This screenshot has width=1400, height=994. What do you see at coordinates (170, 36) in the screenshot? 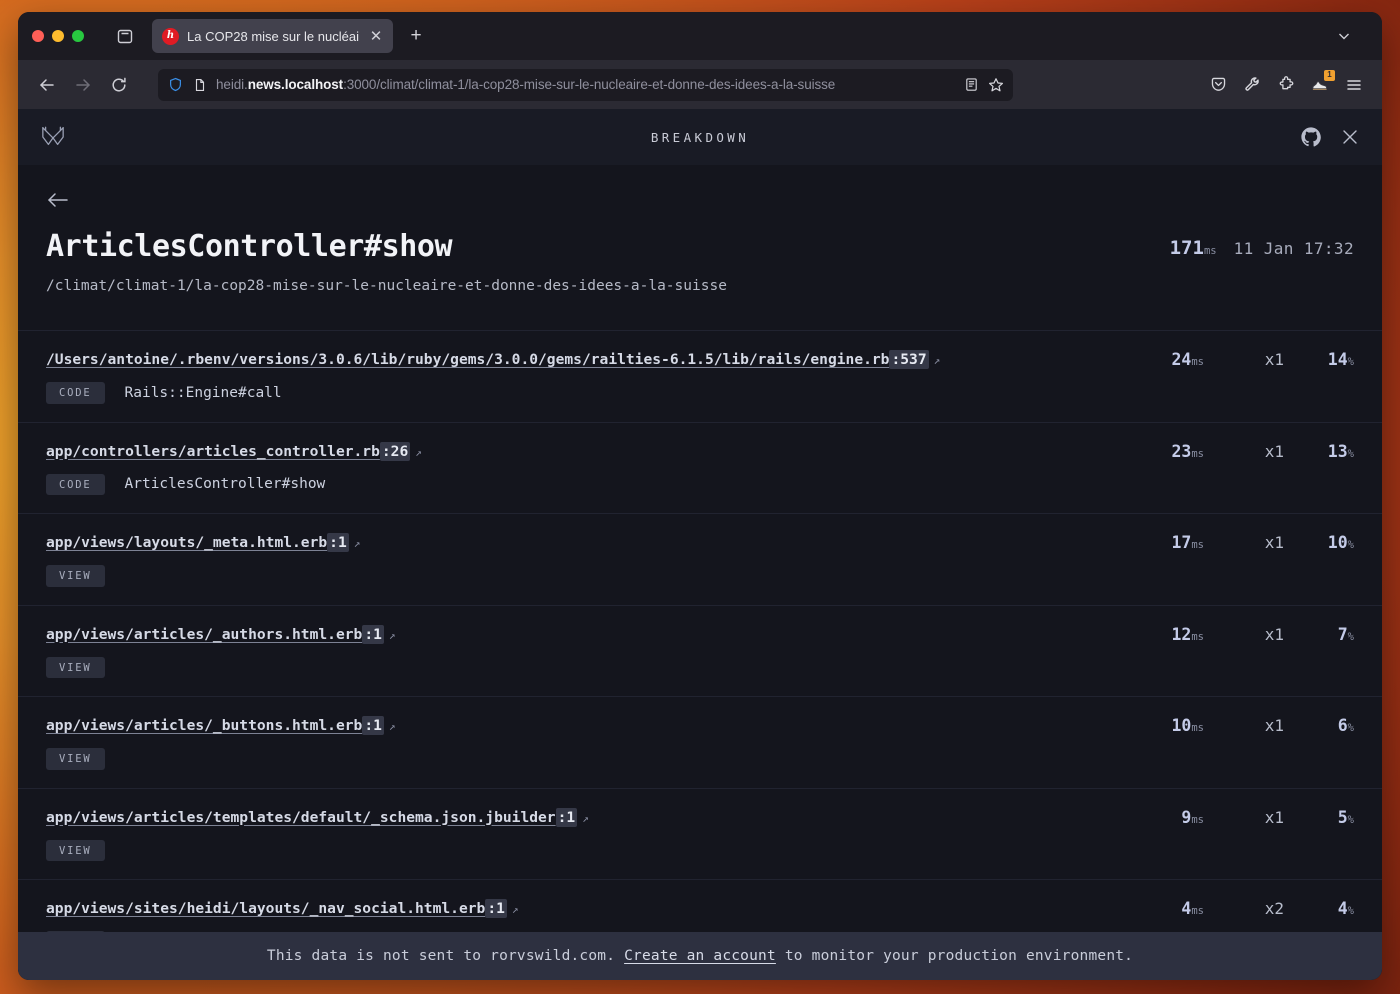
I see `tab-favicon-icon: h` at bounding box center [170, 36].